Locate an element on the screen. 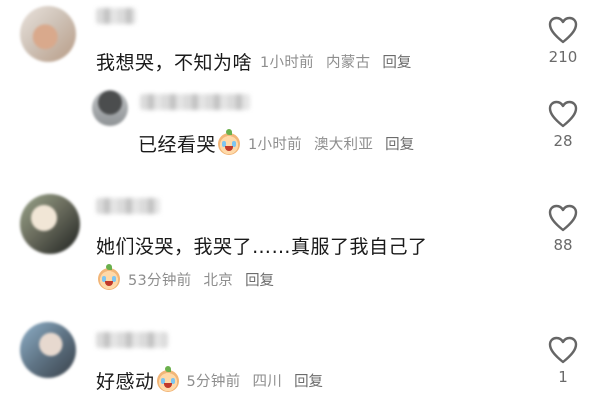 Image resolution: width=600 pixels, height=416 pixels. like-count: 28 is located at coordinates (563, 141).